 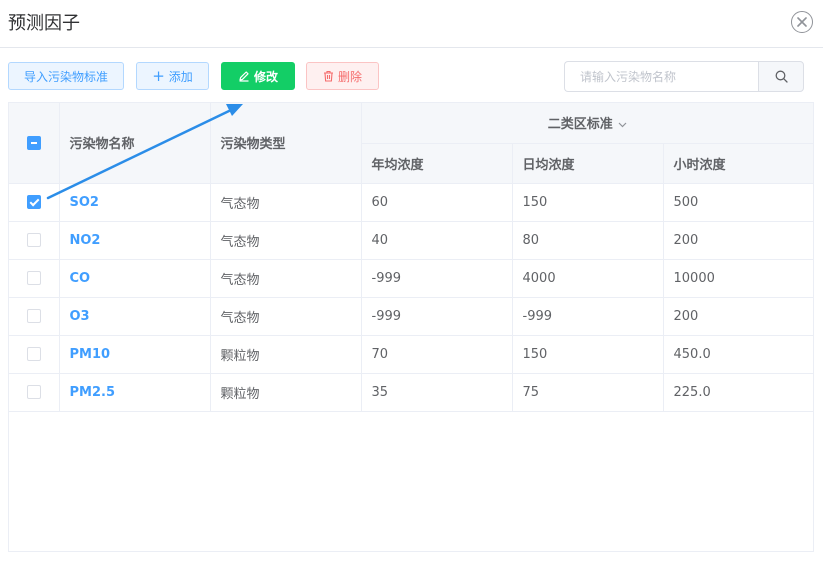 I want to click on import-standard-label: 导入污染物标准, so click(x=65, y=76).